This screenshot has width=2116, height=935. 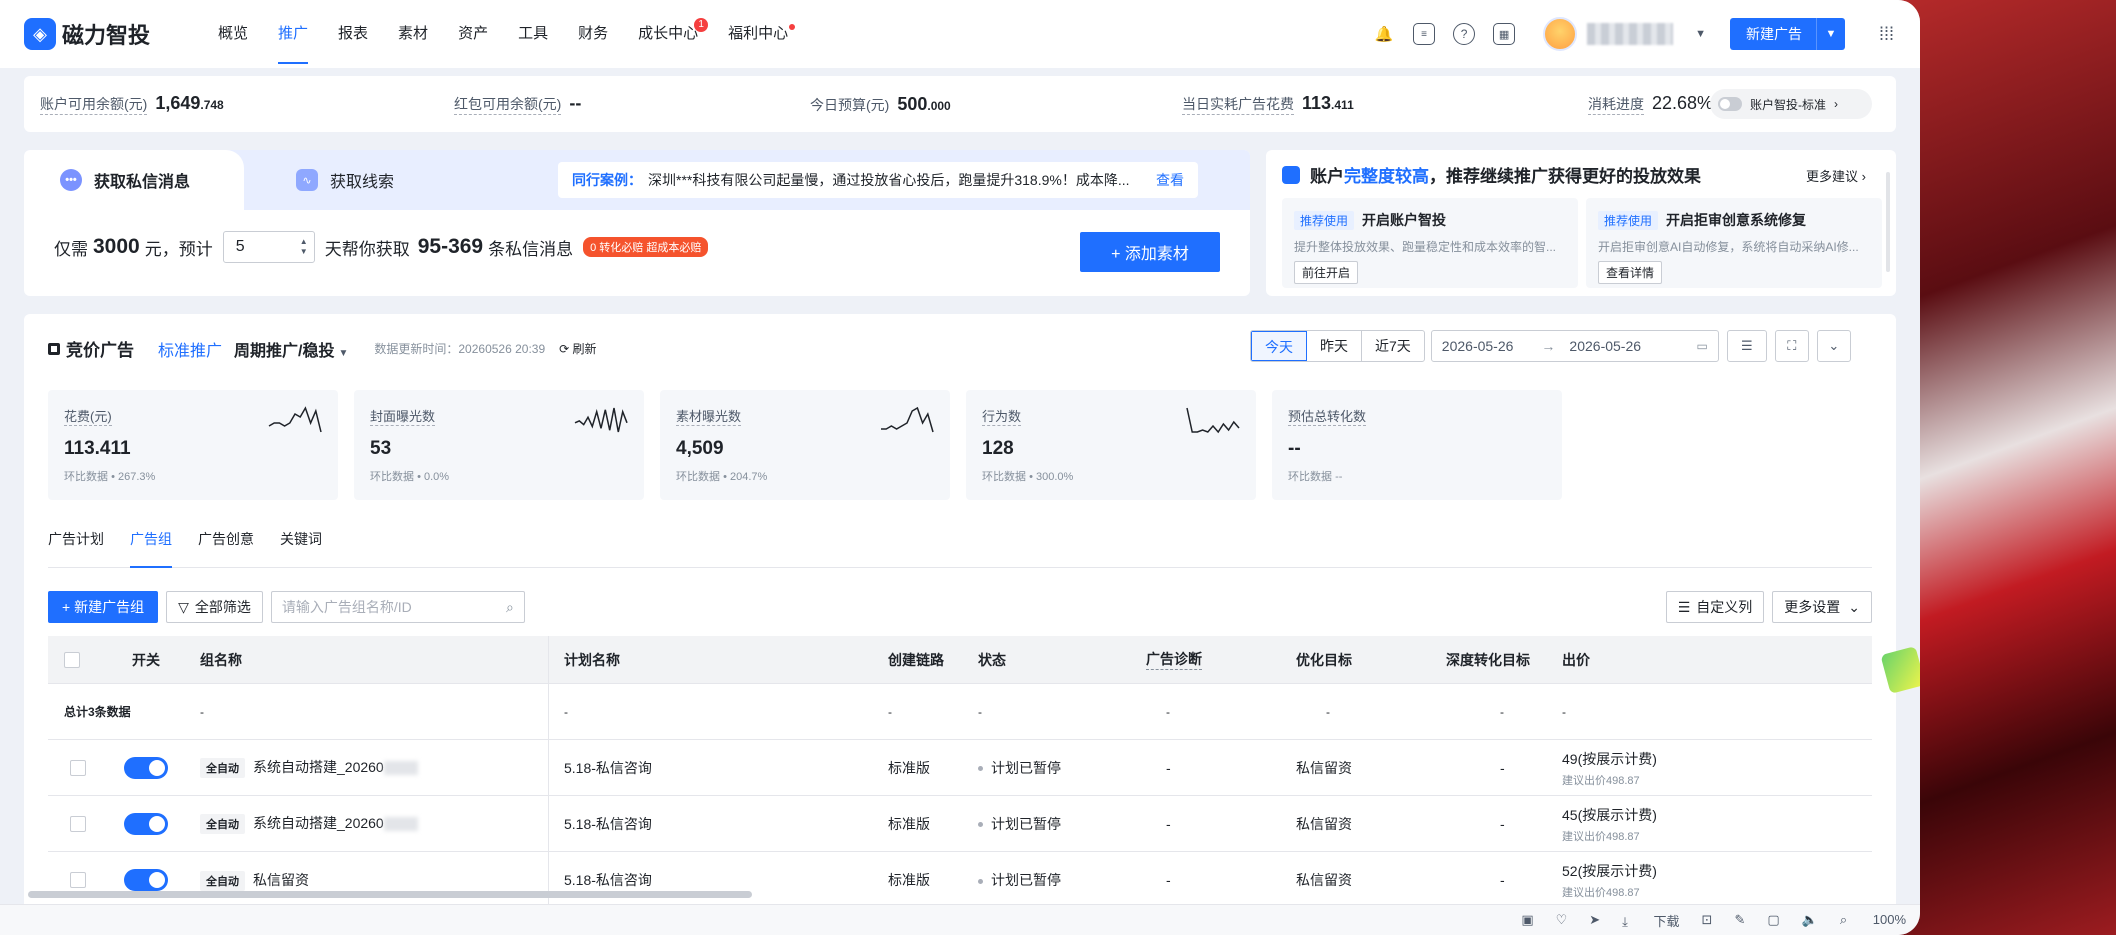 What do you see at coordinates (1150, 252) in the screenshot?
I see `add-material-button: + 添加素材` at bounding box center [1150, 252].